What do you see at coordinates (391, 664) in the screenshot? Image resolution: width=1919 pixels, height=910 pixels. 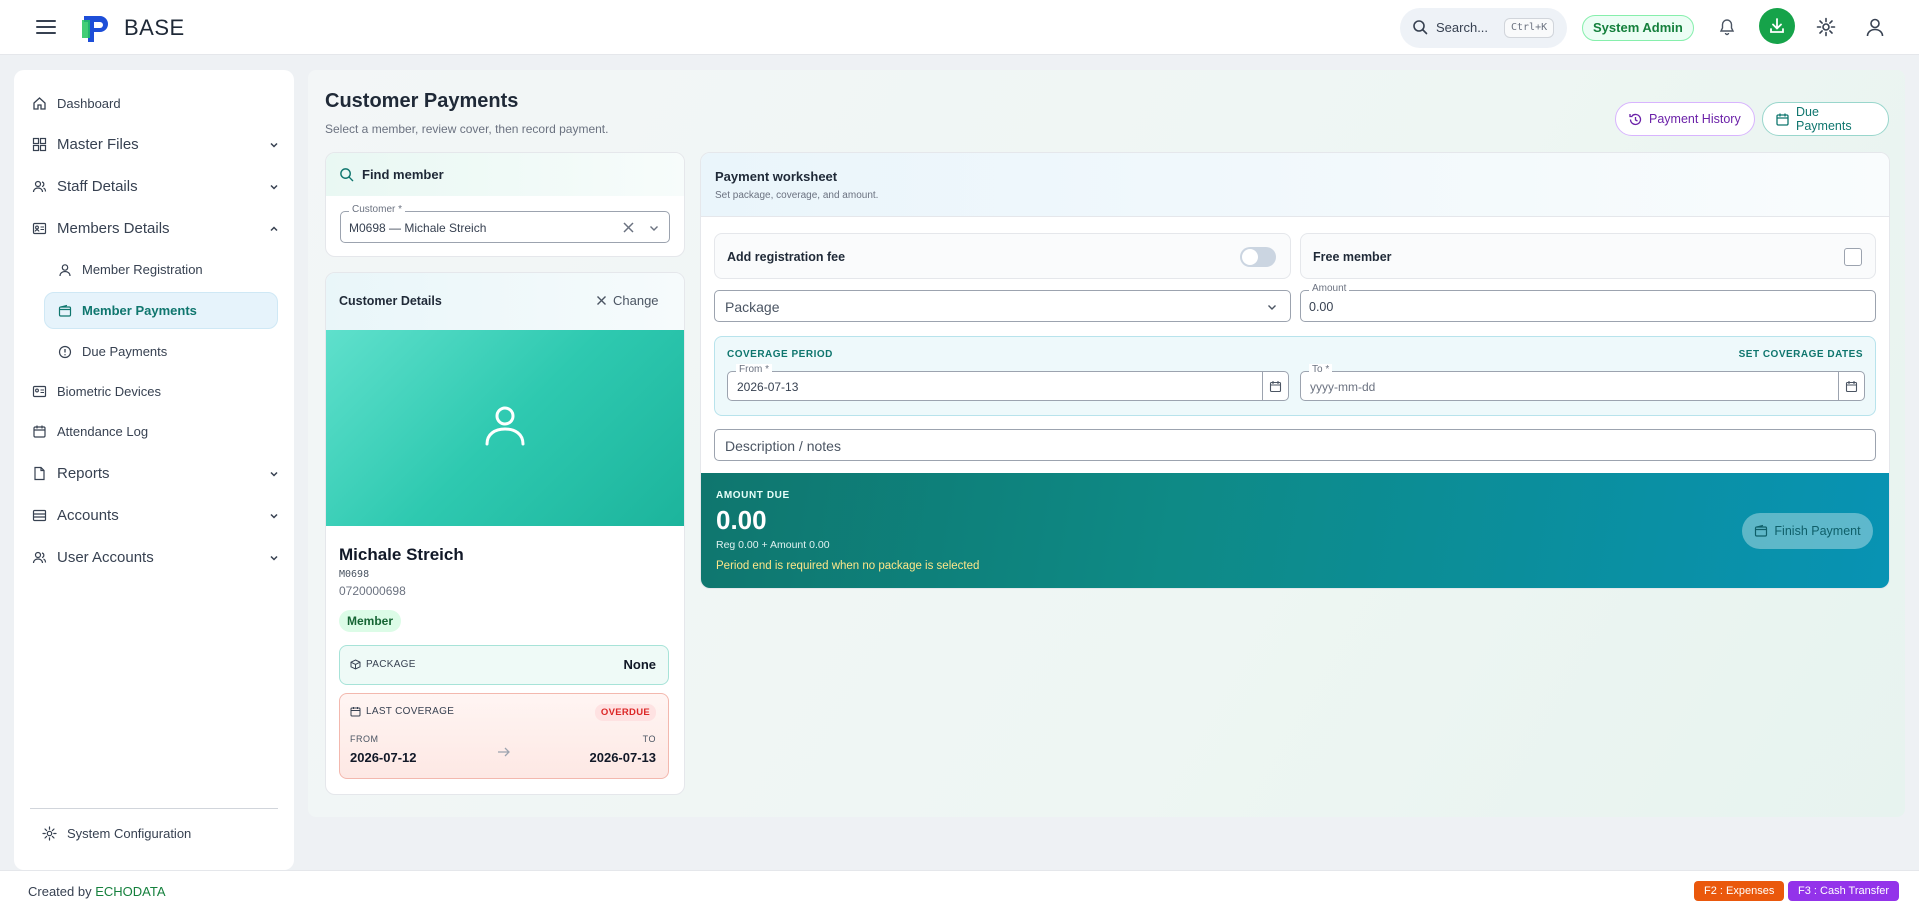 I see `package-label-text: PACKAGE` at bounding box center [391, 664].